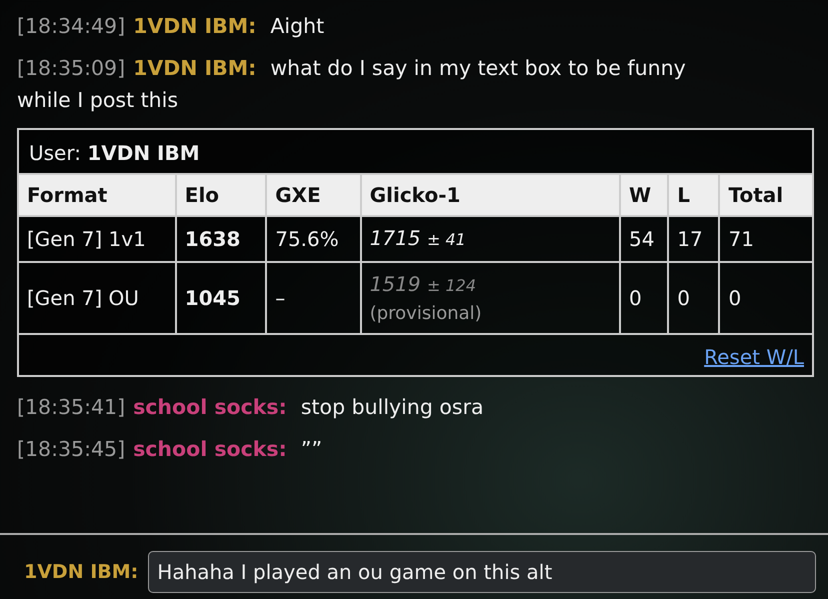 This screenshot has height=599, width=828. Describe the element at coordinates (644, 298) in the screenshot. I see `wins-cell: 0` at that location.